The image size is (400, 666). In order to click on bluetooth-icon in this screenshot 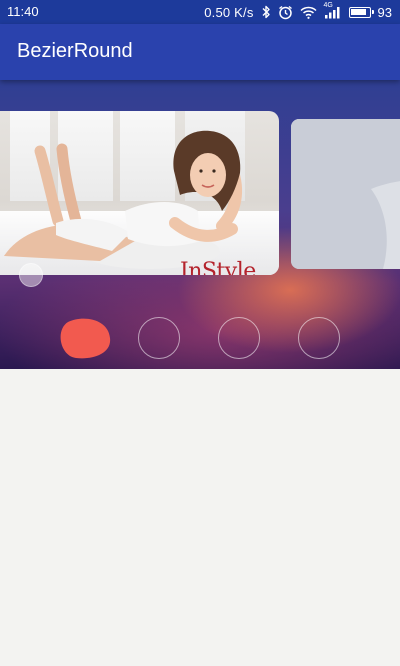, I will do `click(266, 12)`.